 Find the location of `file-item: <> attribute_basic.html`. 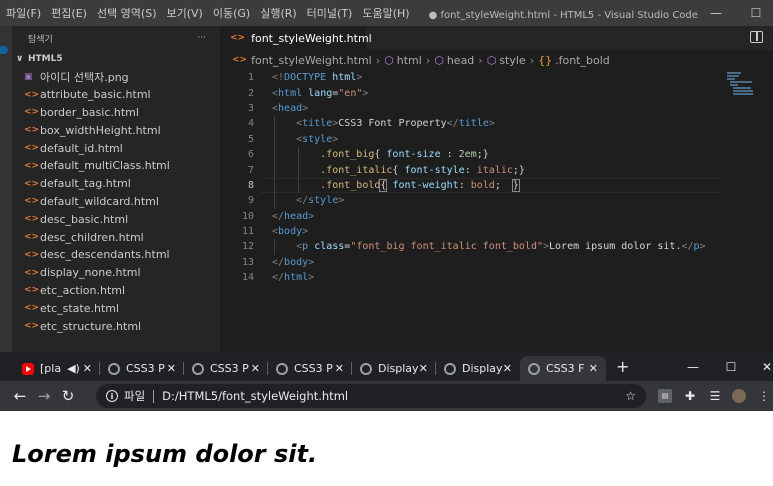

file-item: <> attribute_basic.html is located at coordinates (116, 95).